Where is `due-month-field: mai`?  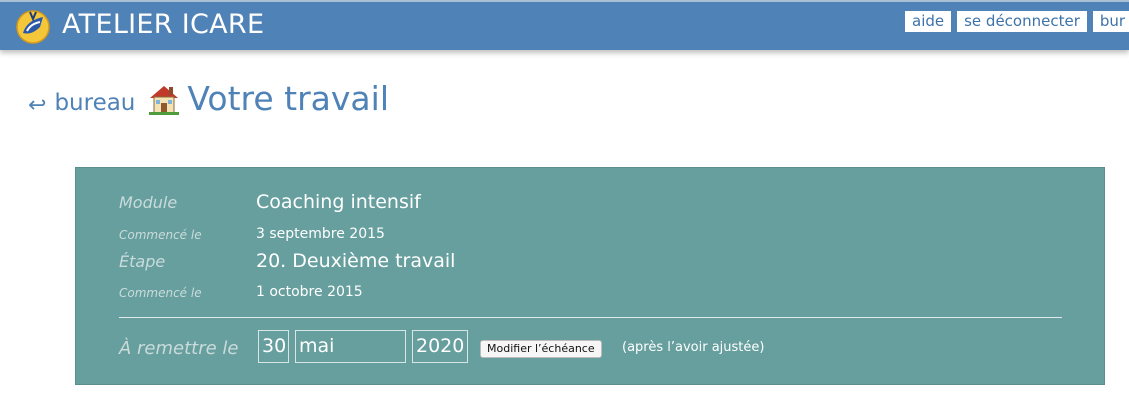 due-month-field: mai is located at coordinates (350, 346).